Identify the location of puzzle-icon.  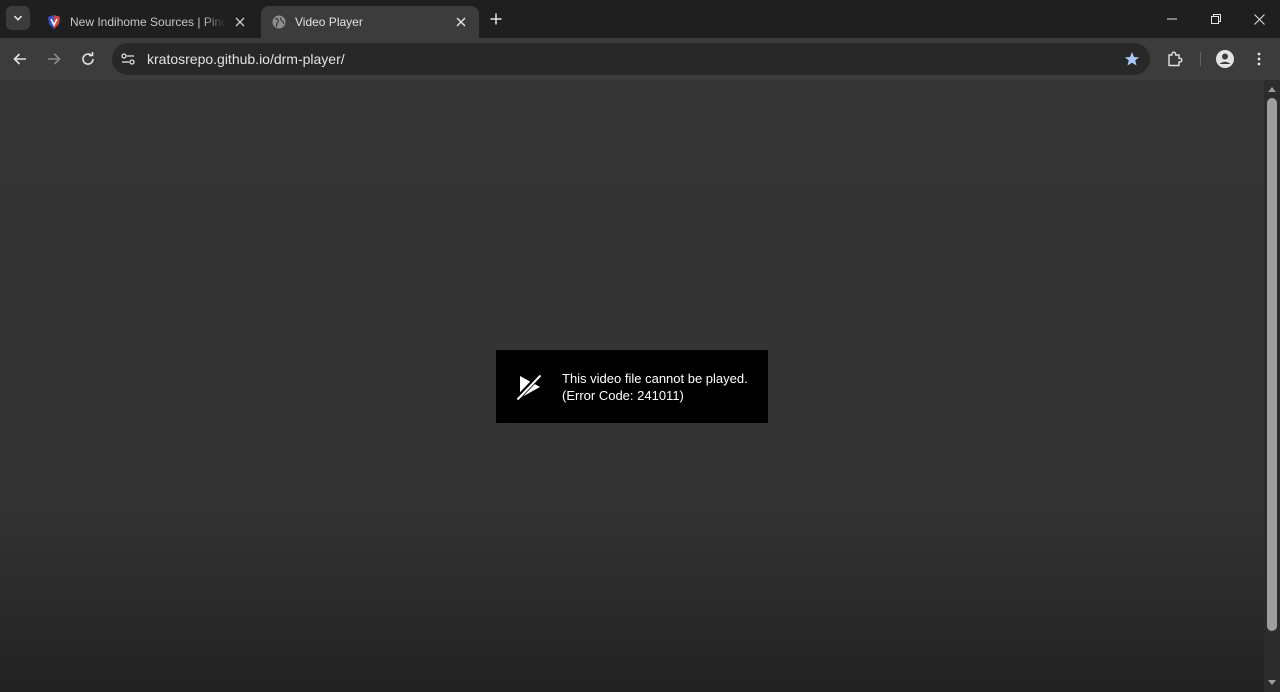
(1175, 59).